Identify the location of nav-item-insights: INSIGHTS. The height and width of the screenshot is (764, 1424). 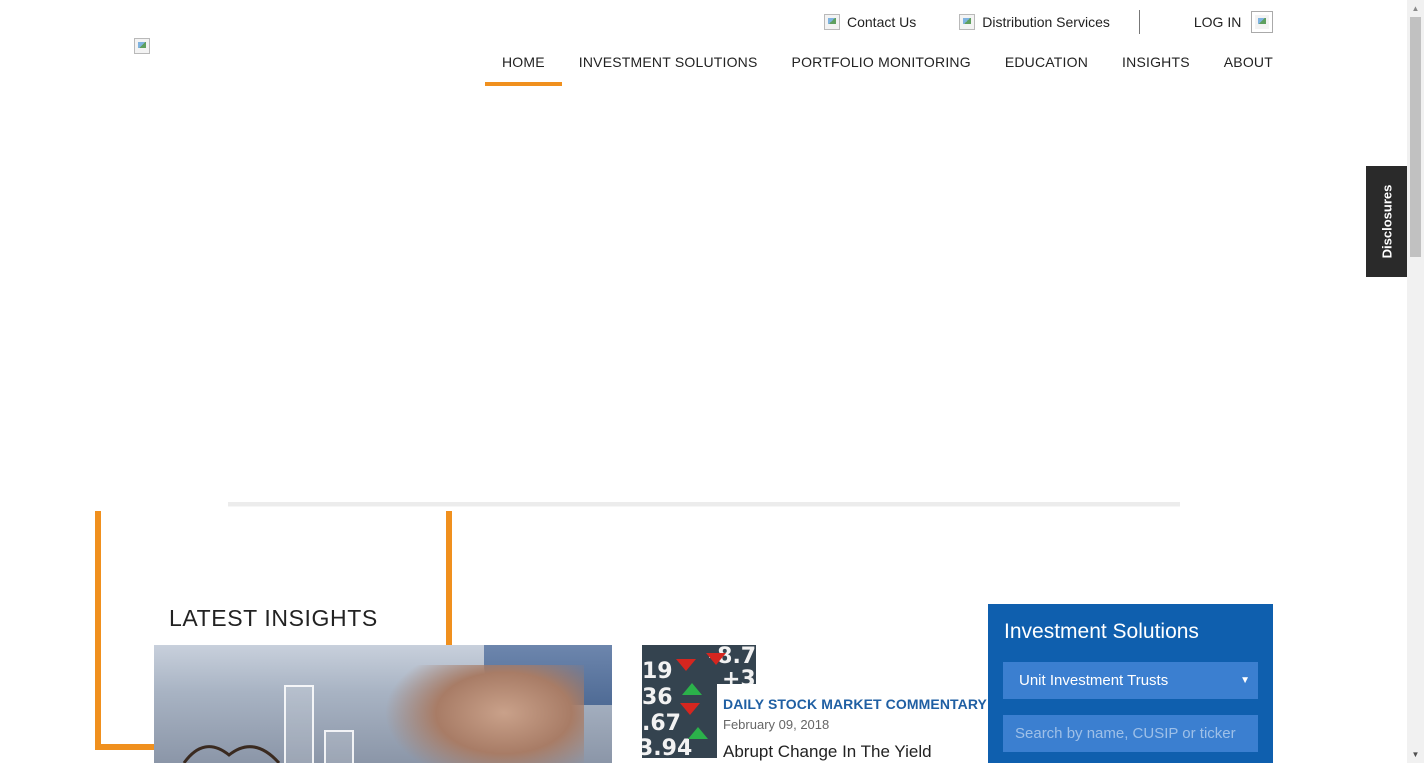
(1156, 69).